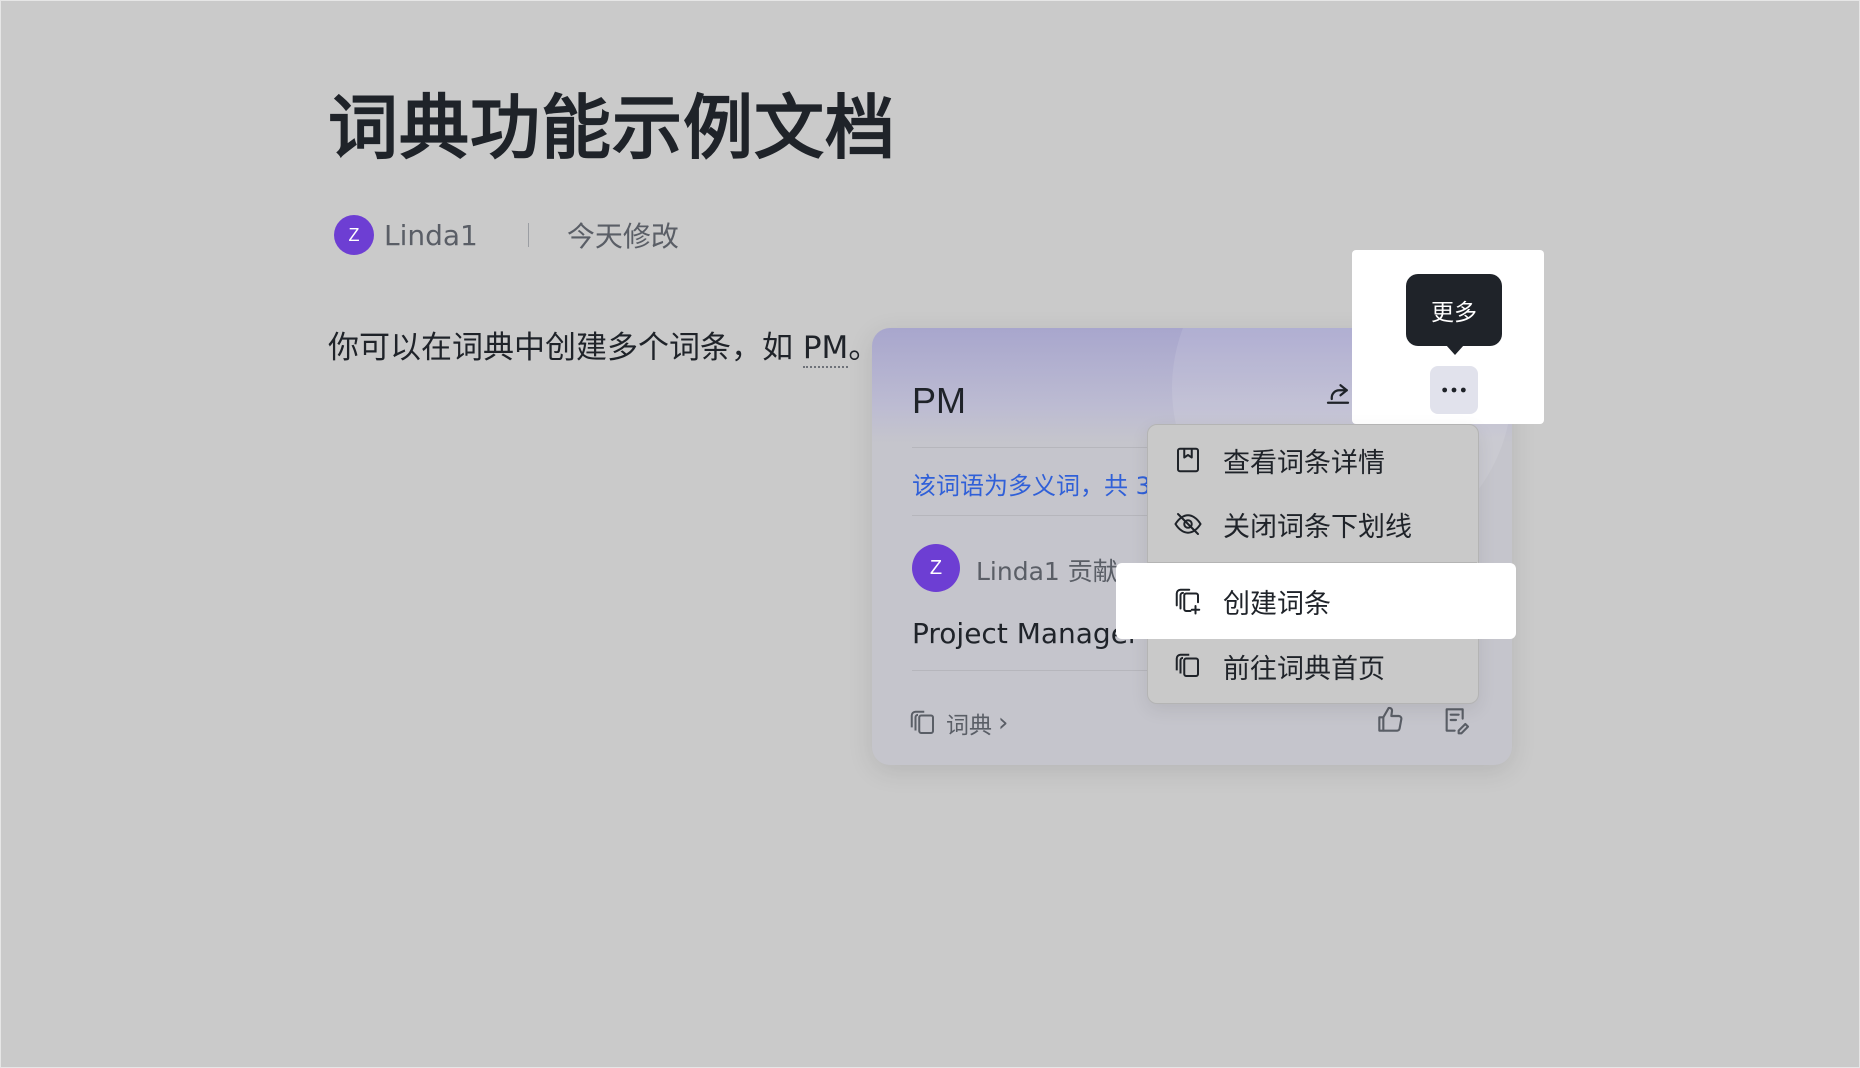  Describe the element at coordinates (1188, 524) in the screenshot. I see `eye-off-icon` at that location.